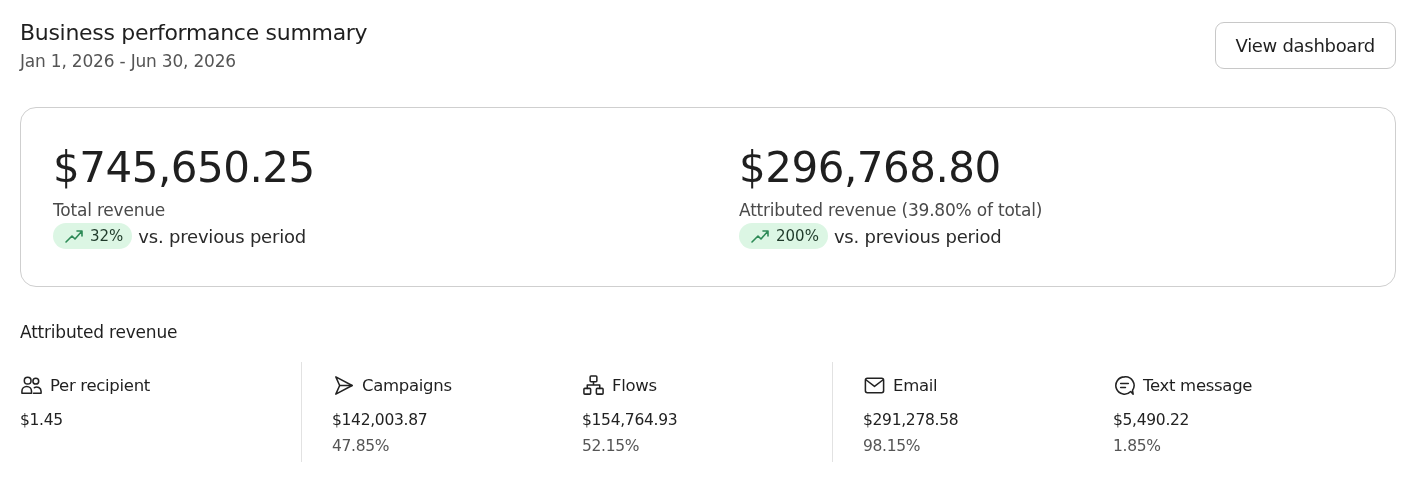 The height and width of the screenshot is (486, 1415). I want to click on section-title: Attributed revenue, so click(99, 332).